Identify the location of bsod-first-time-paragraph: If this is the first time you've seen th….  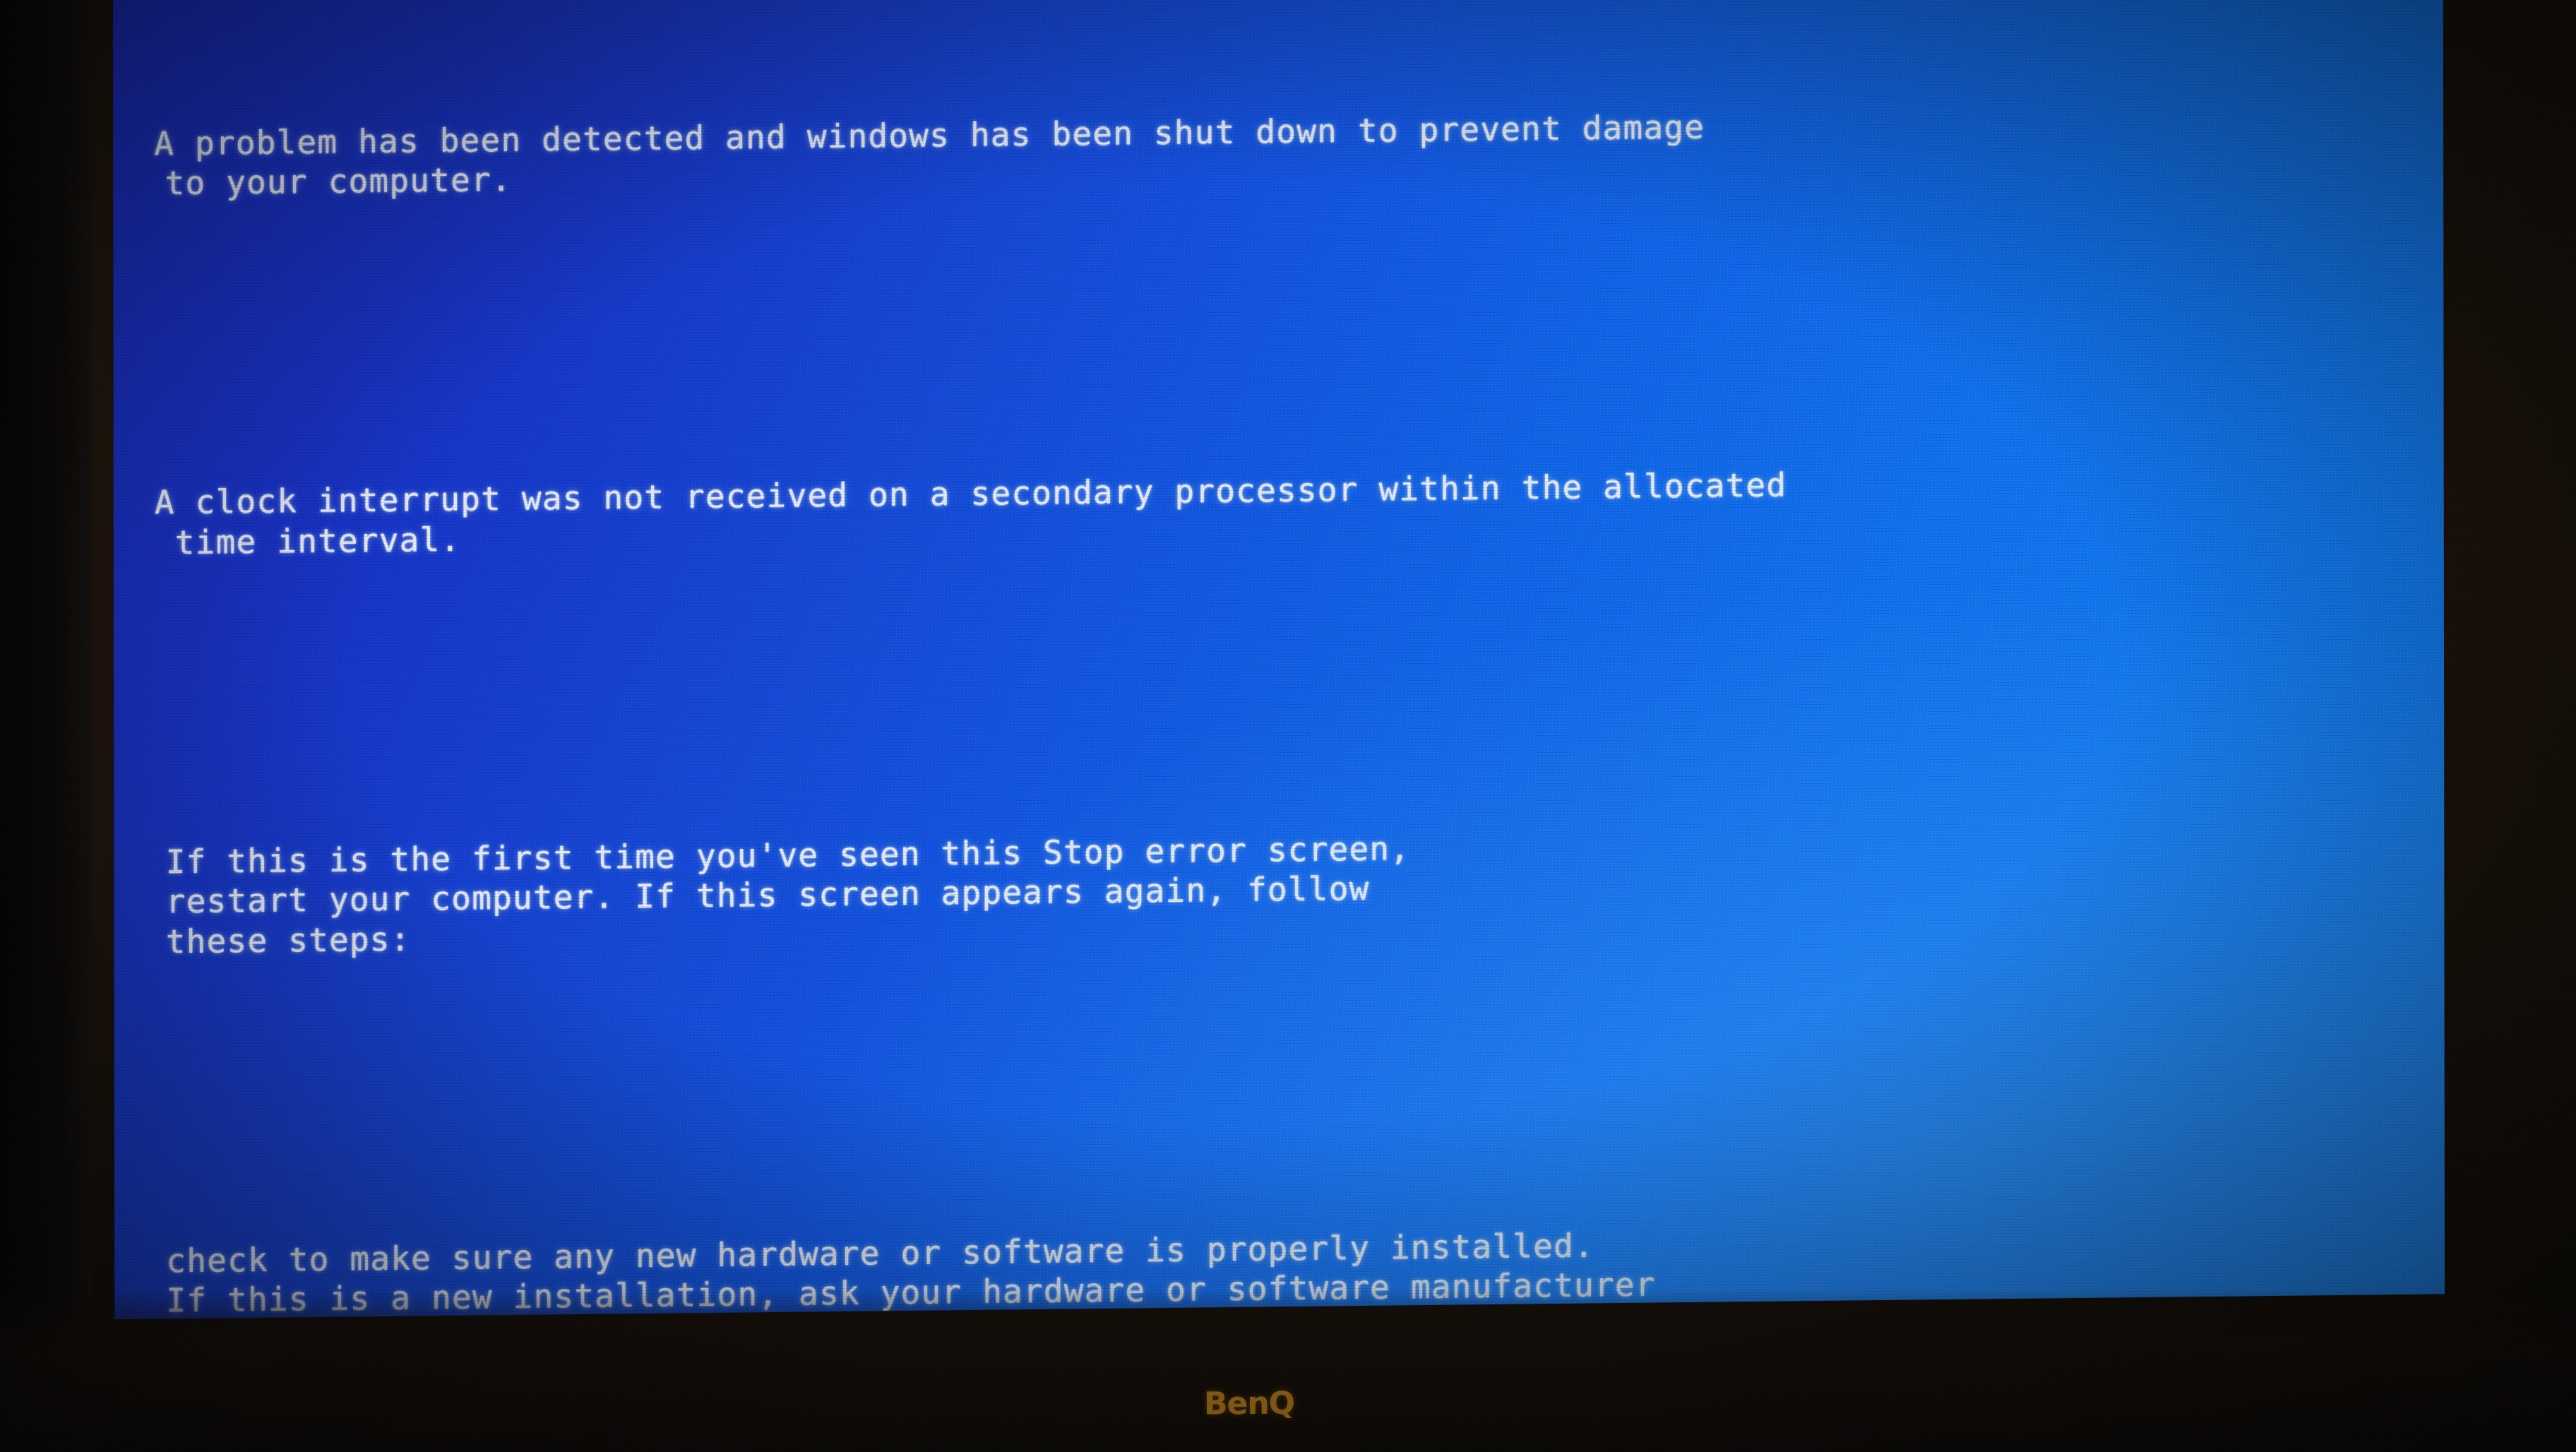
(1299, 890).